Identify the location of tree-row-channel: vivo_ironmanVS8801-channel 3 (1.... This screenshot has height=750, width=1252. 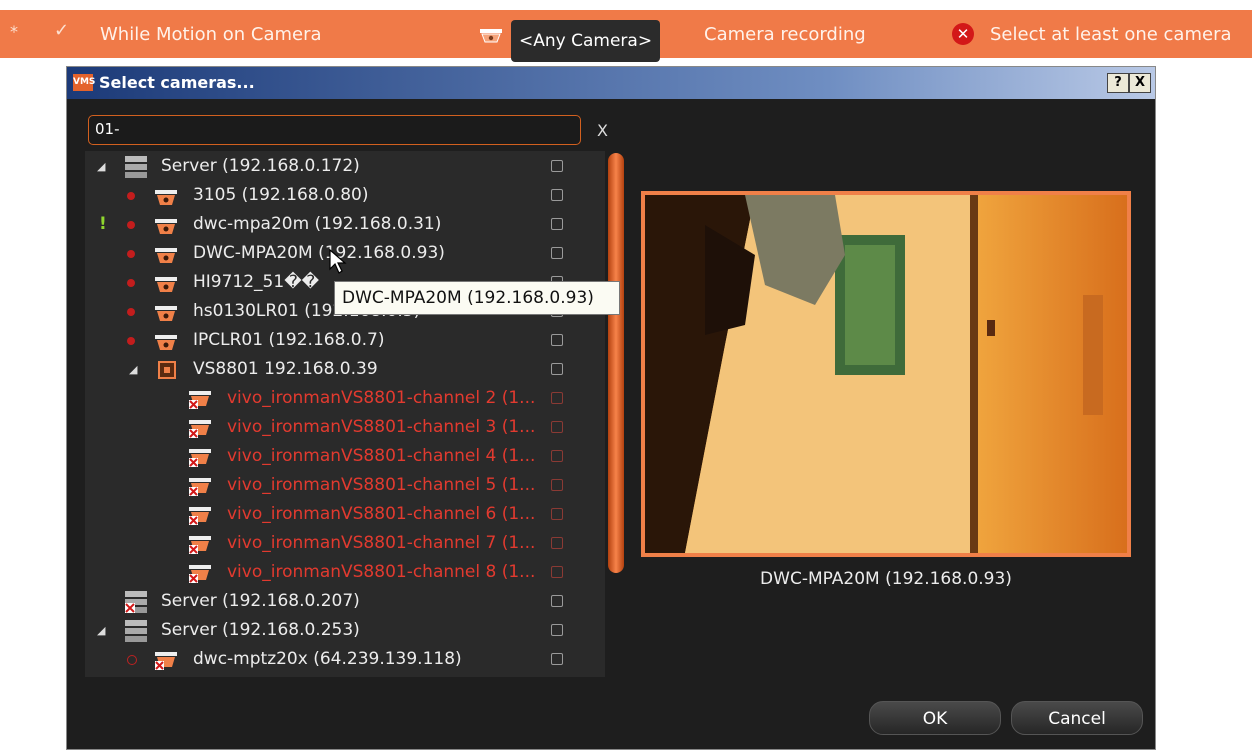
(335, 427).